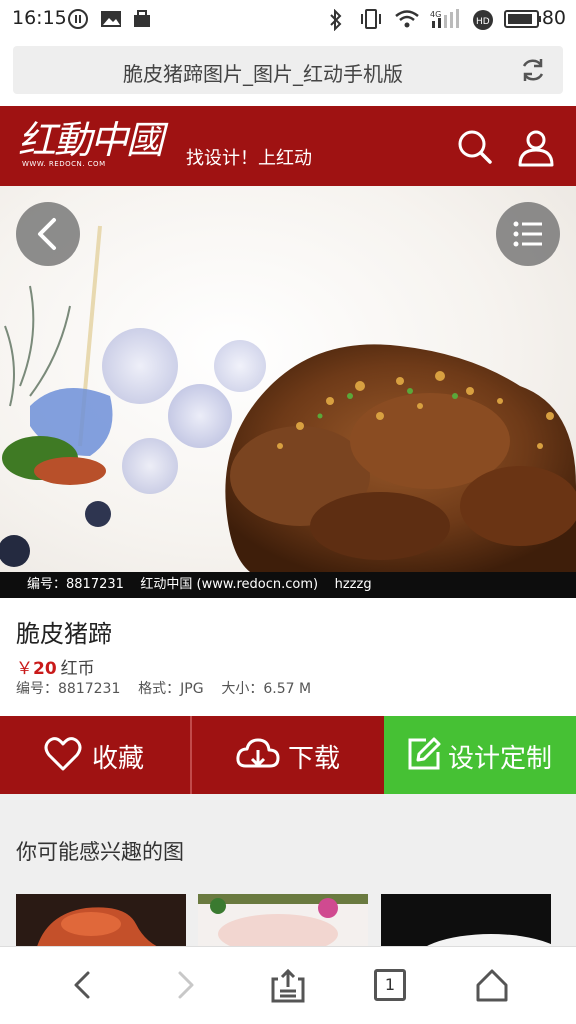 This screenshot has width=576, height=1024. I want to click on image-notification-icon, so click(111, 19).